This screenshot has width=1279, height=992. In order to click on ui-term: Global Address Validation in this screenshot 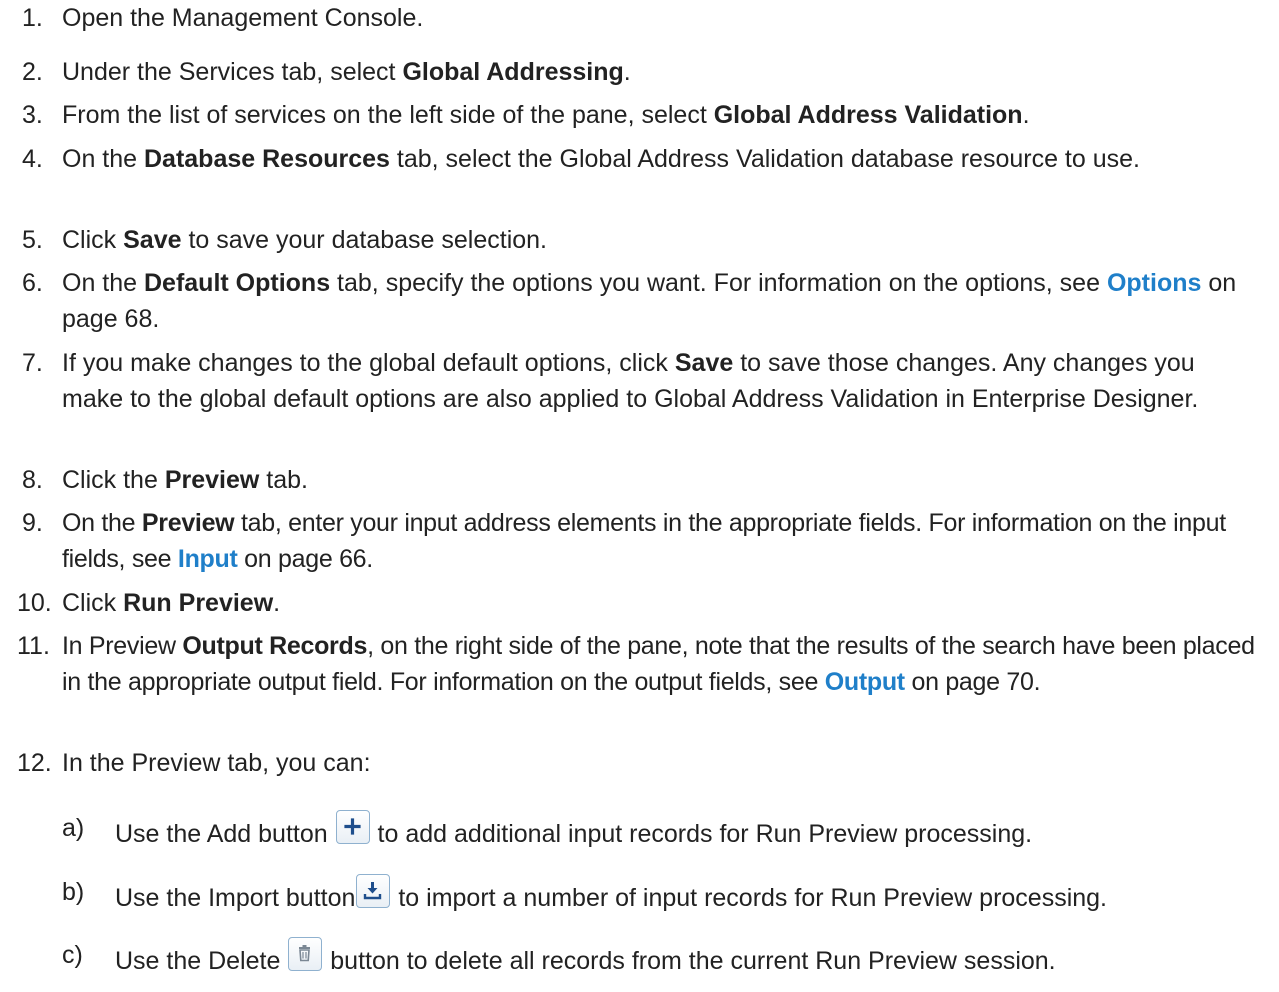, I will do `click(868, 115)`.